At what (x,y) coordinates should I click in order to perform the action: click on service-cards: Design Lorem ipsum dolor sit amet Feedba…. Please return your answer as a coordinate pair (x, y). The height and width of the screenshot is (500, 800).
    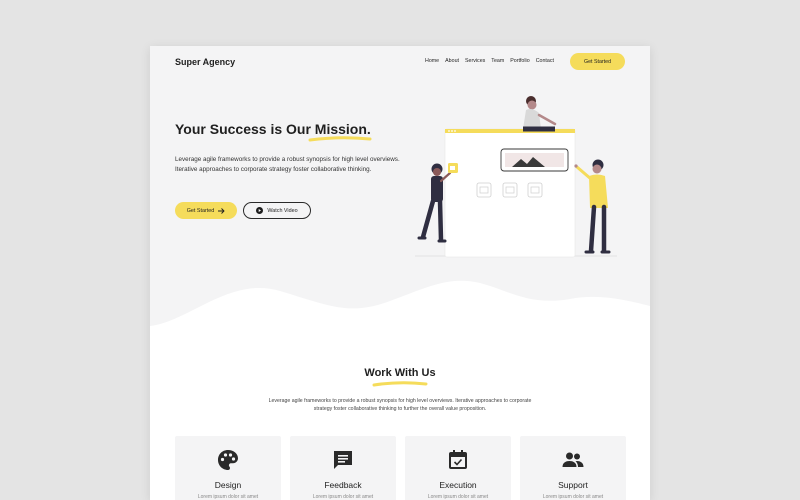
    Looking at the image, I should click on (400, 468).